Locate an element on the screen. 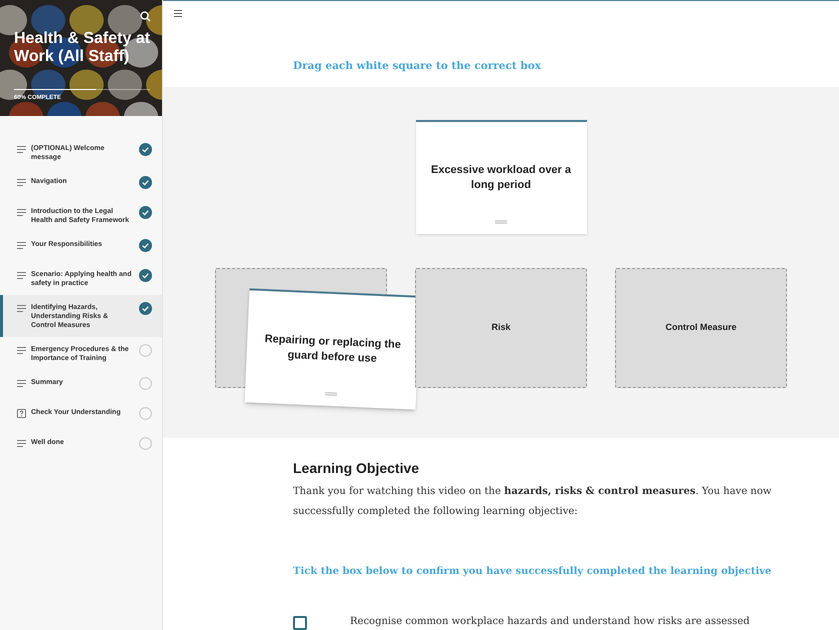 The image size is (839, 630). menu-icon is located at coordinates (178, 13).